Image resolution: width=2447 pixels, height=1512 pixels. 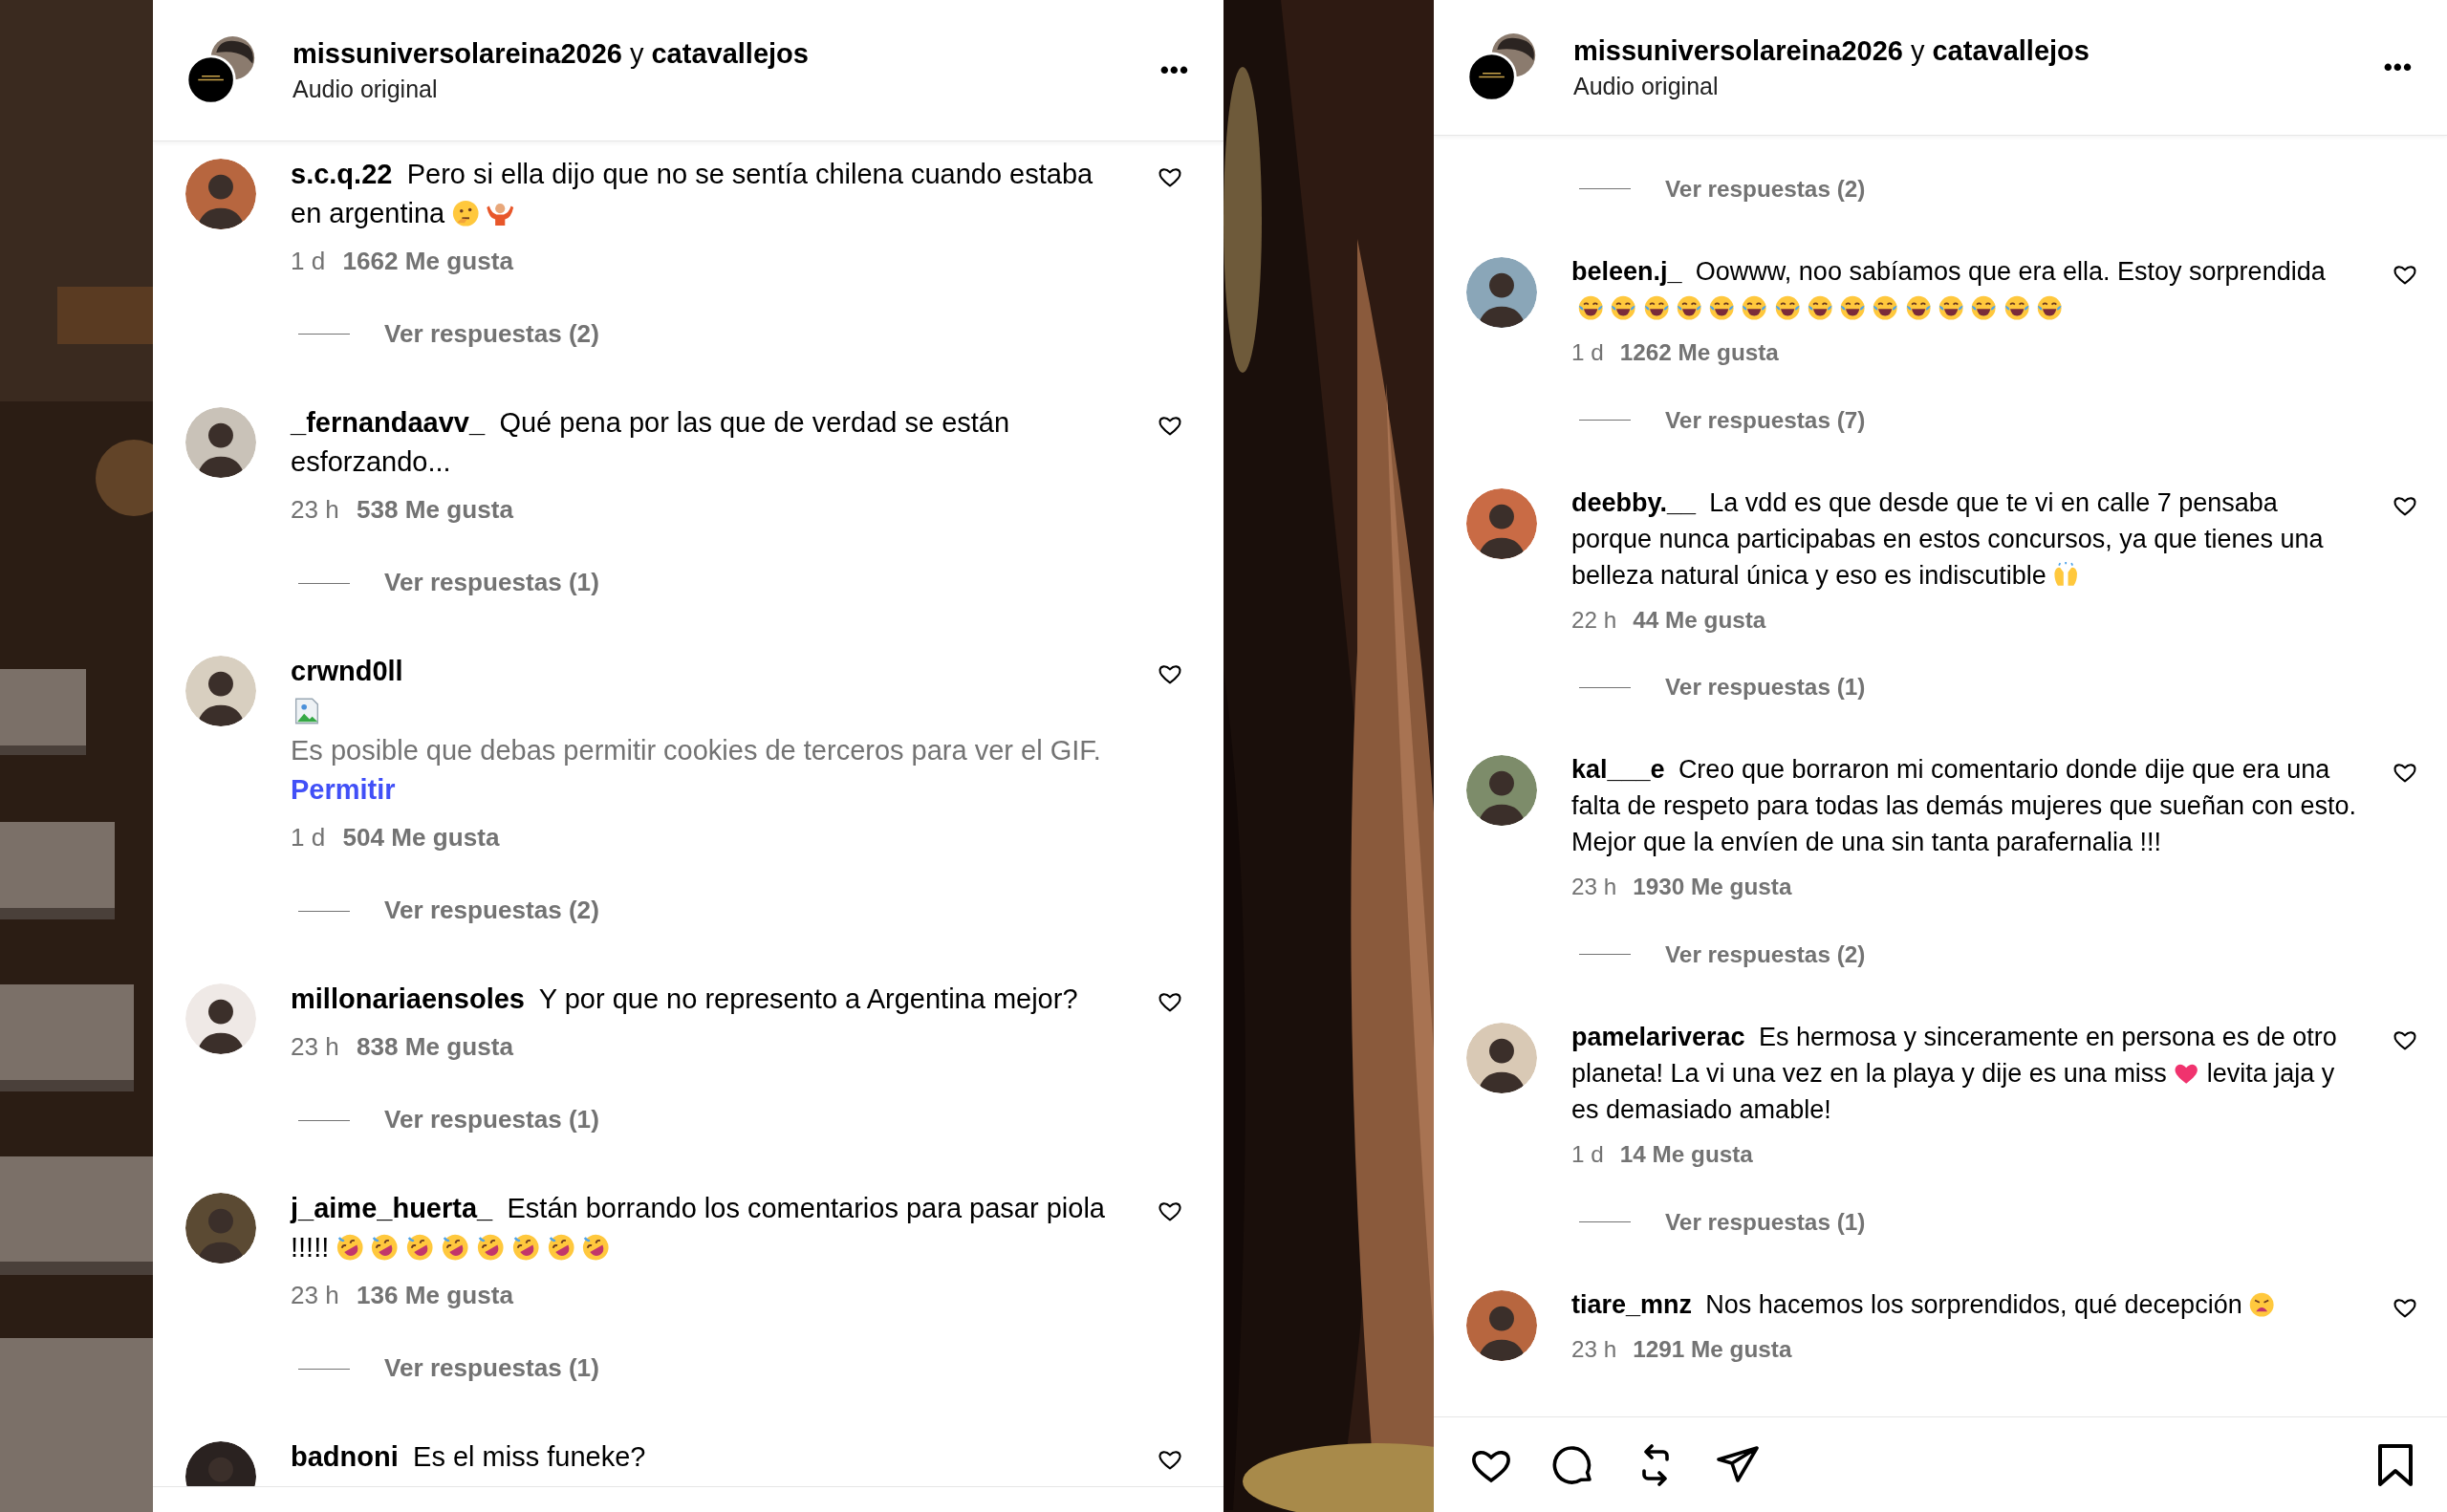 What do you see at coordinates (469, 1457) in the screenshot?
I see `comment-text: badnoni Es el miss funeke?` at bounding box center [469, 1457].